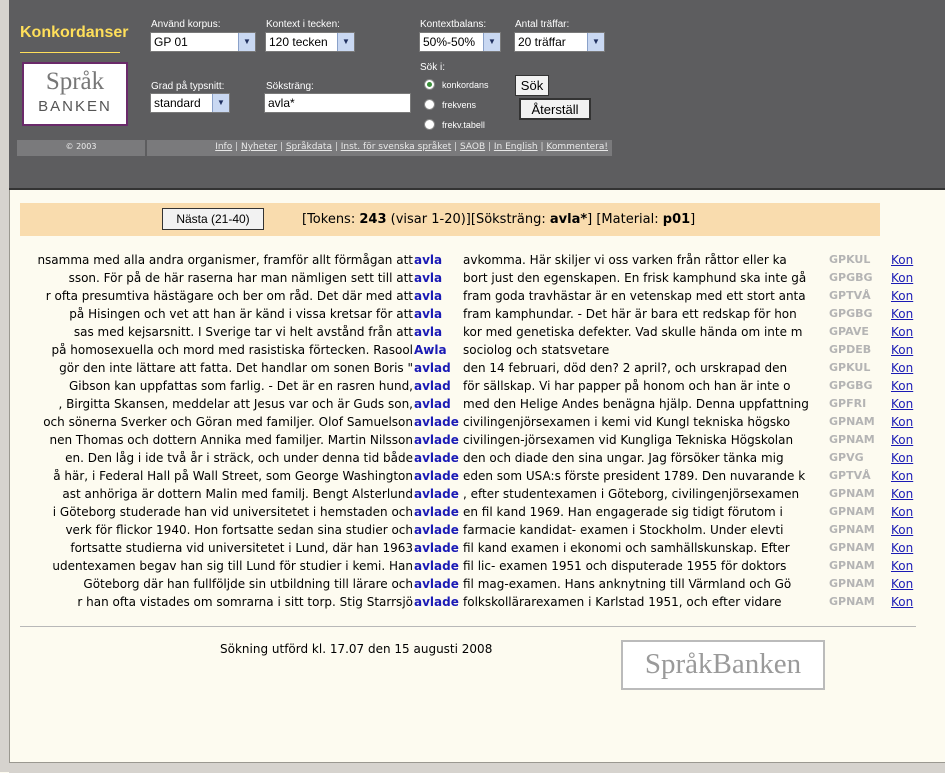 This screenshot has height=773, width=945. Describe the element at coordinates (432, 368) in the screenshot. I see `keyword: avlad` at that location.